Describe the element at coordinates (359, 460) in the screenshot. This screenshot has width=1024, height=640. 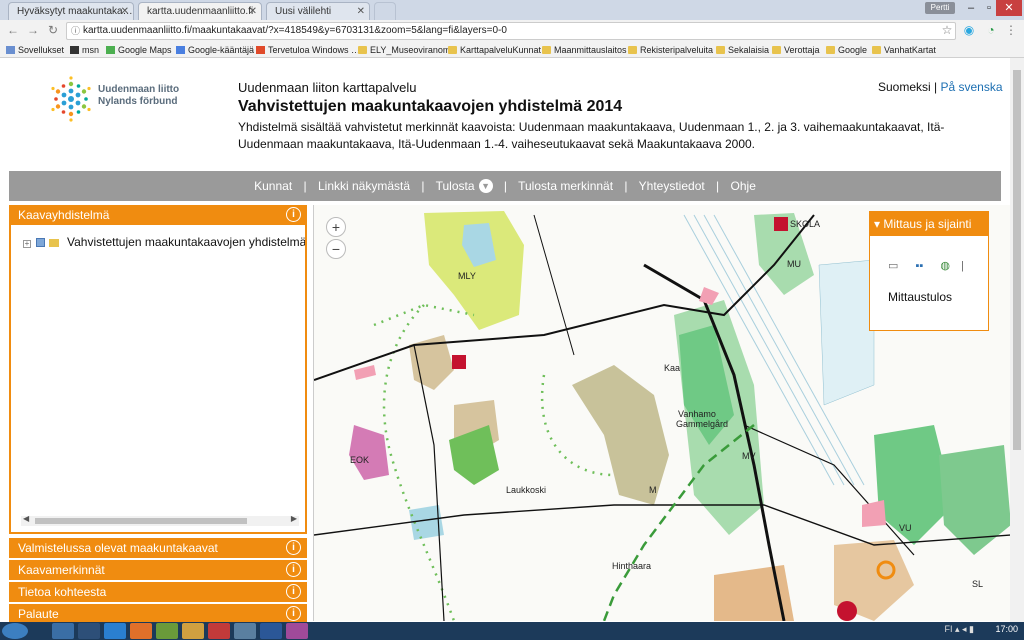
I see `map-label: EOK` at that location.